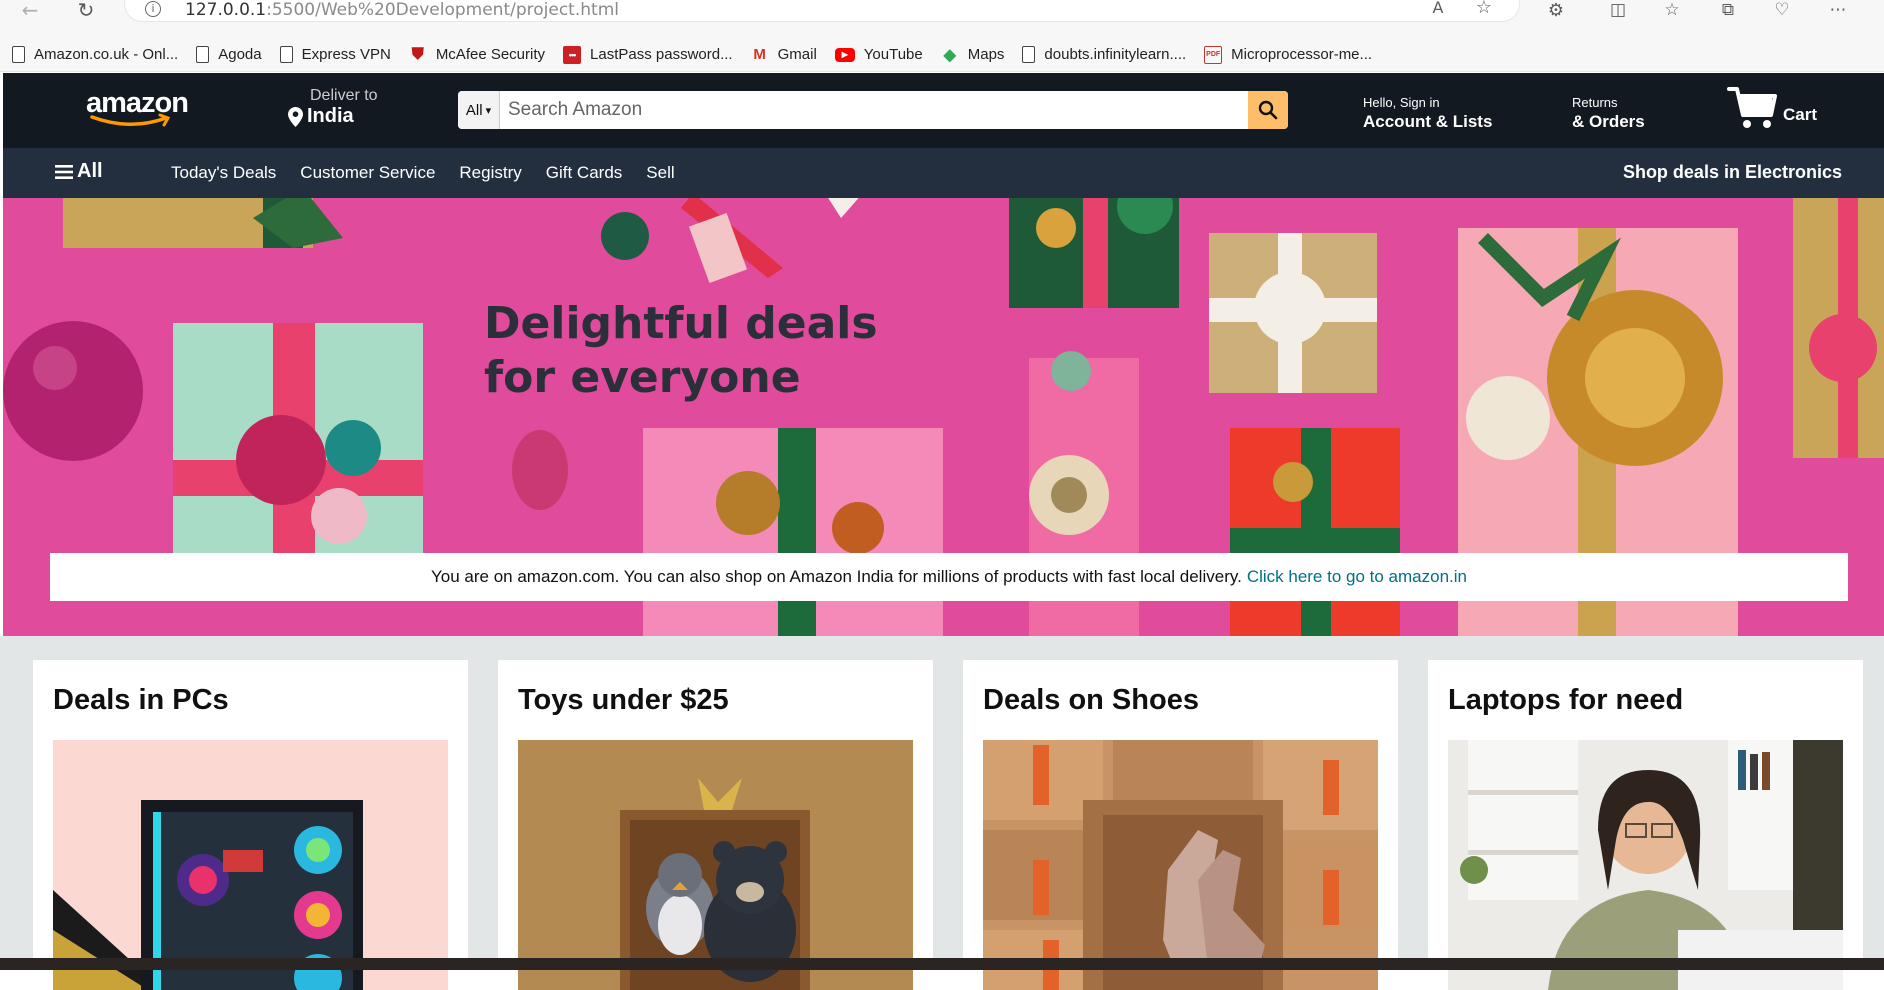  What do you see at coordinates (417, 54) in the screenshot?
I see `mcafee-icon: ⛊` at bounding box center [417, 54].